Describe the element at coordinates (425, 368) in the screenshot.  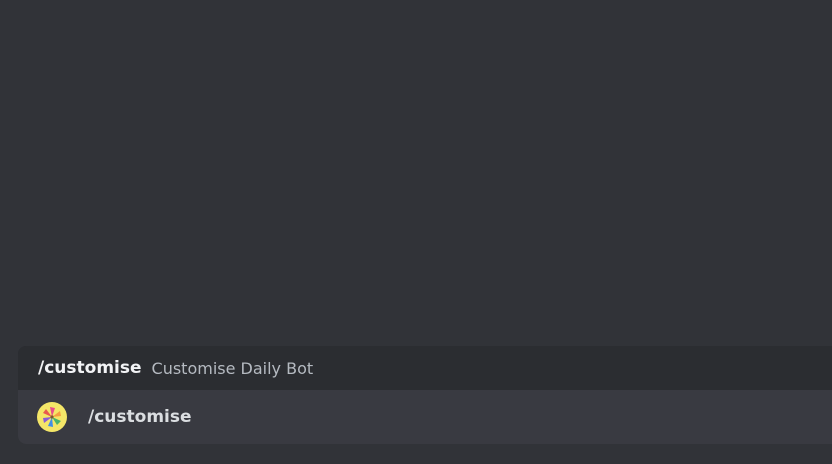
I see `autocomplete-header: /customise Customise Daily Bot` at that location.